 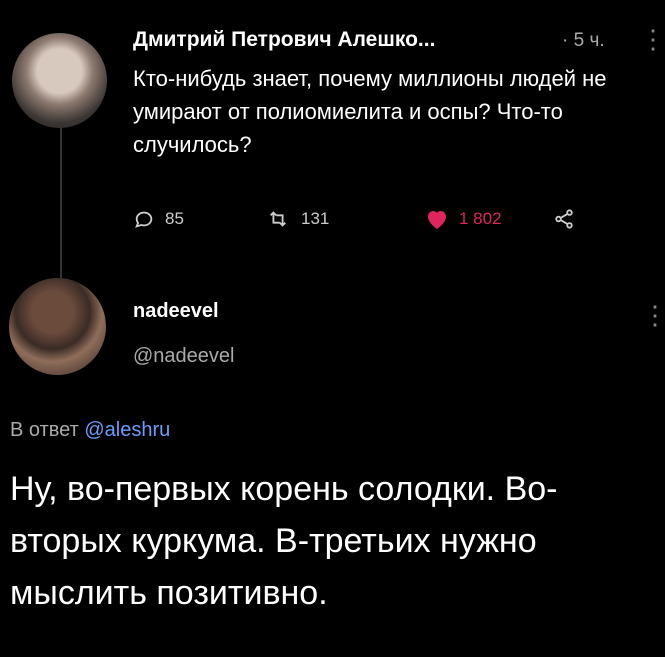 I want to click on reply-to-line: В ответ @aleshru, so click(x=90, y=430).